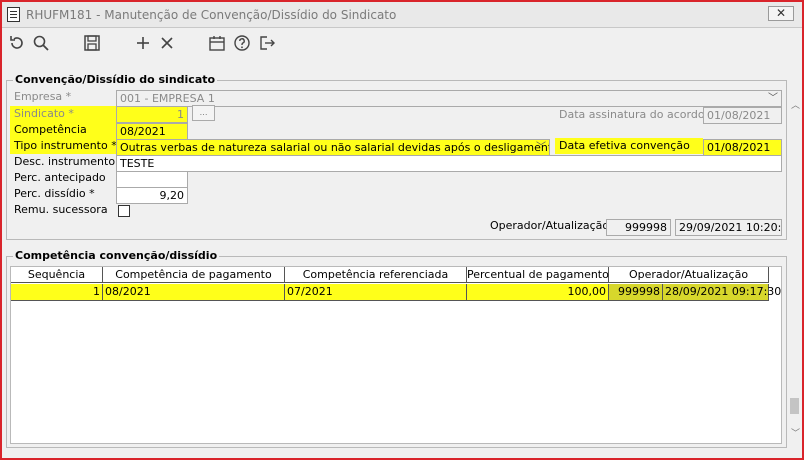  Describe the element at coordinates (57, 292) in the screenshot. I see `cell-sequencia: 1` at that location.